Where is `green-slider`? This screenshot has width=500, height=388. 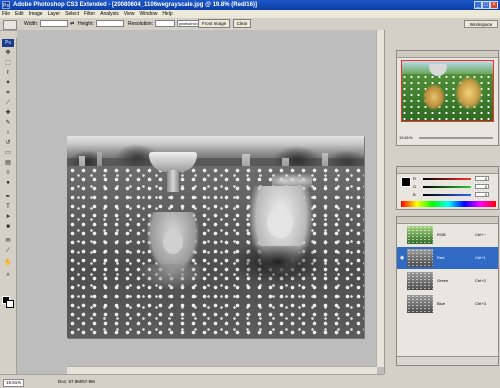
green-slider is located at coordinates (447, 187).